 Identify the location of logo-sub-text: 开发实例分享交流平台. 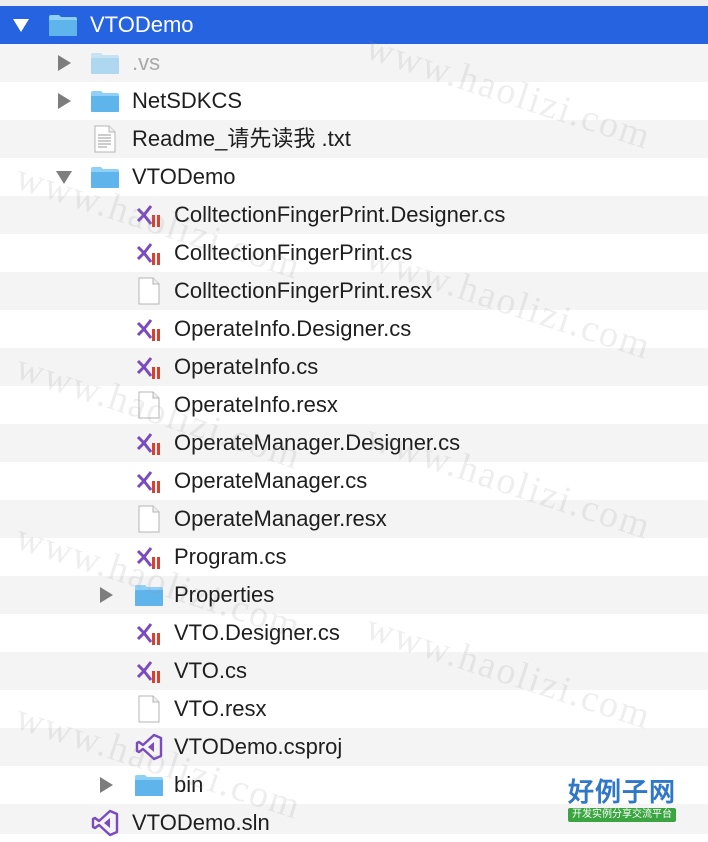
(622, 815).